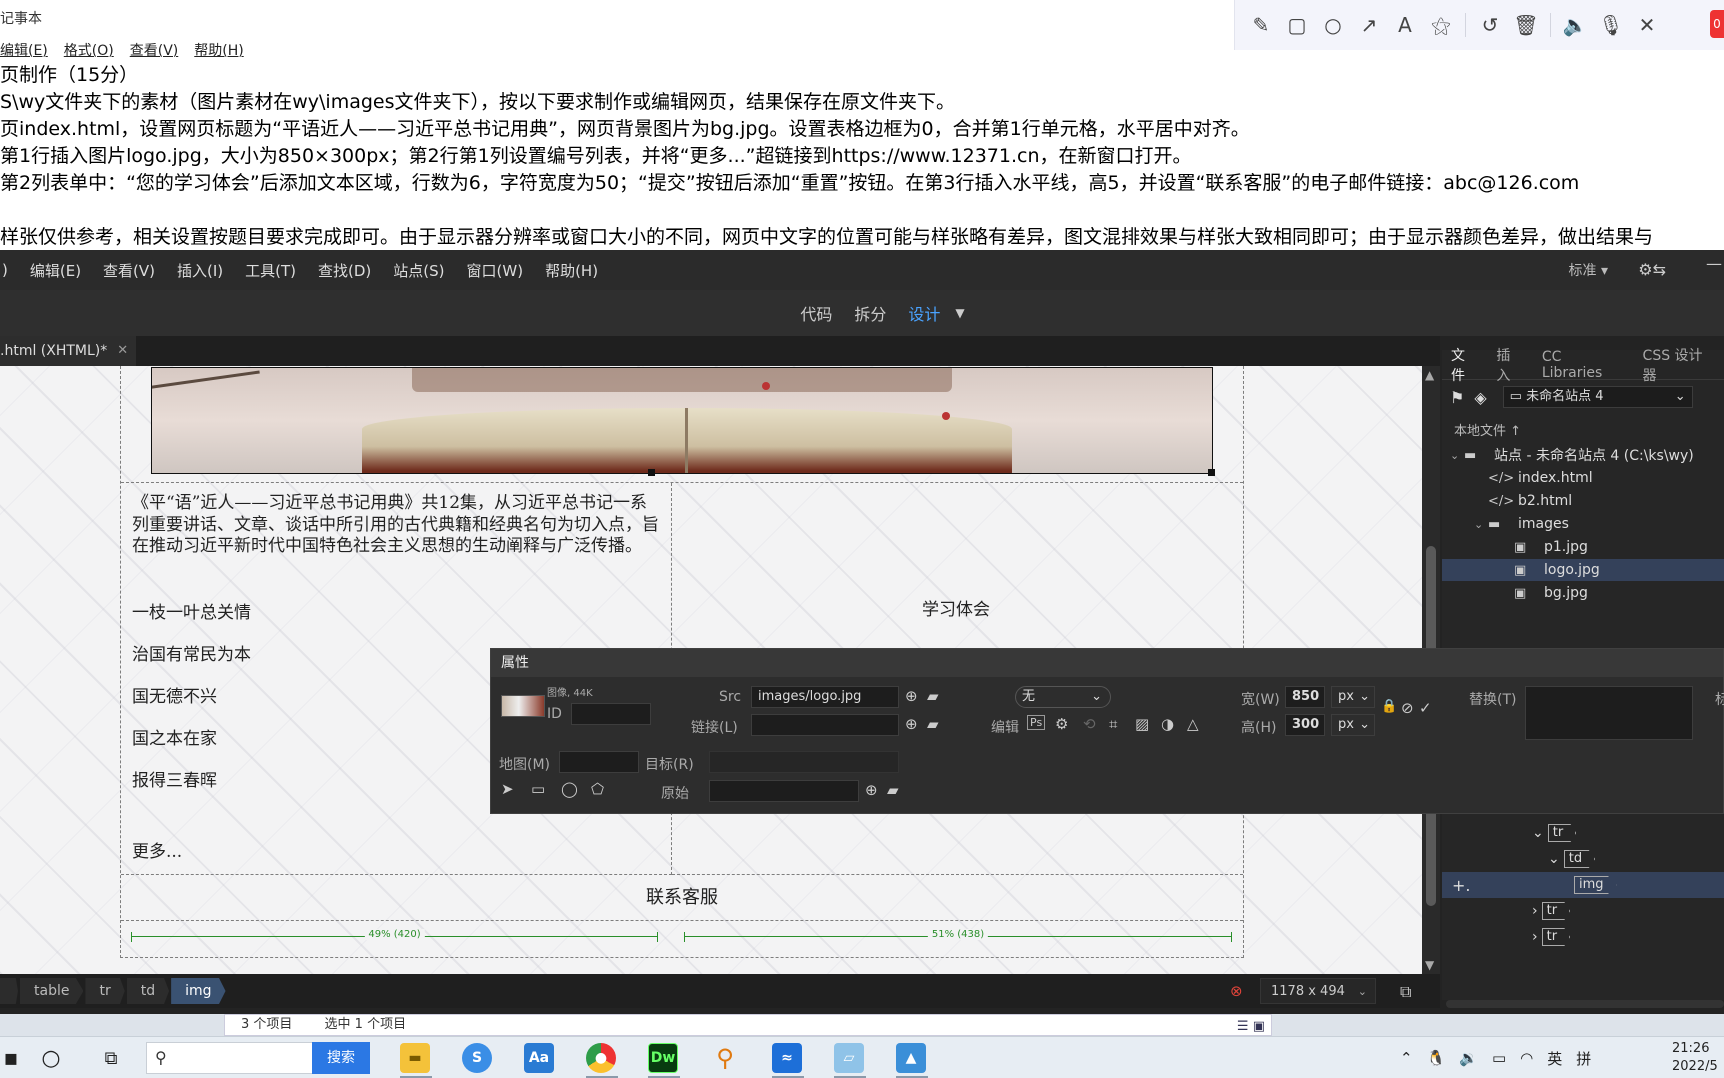 The width and height of the screenshot is (1724, 1078). I want to click on menu-view: 查看(V), so click(129, 270).